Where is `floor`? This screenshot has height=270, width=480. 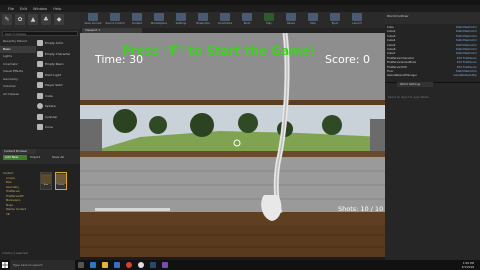 floor is located at coordinates (232, 218).